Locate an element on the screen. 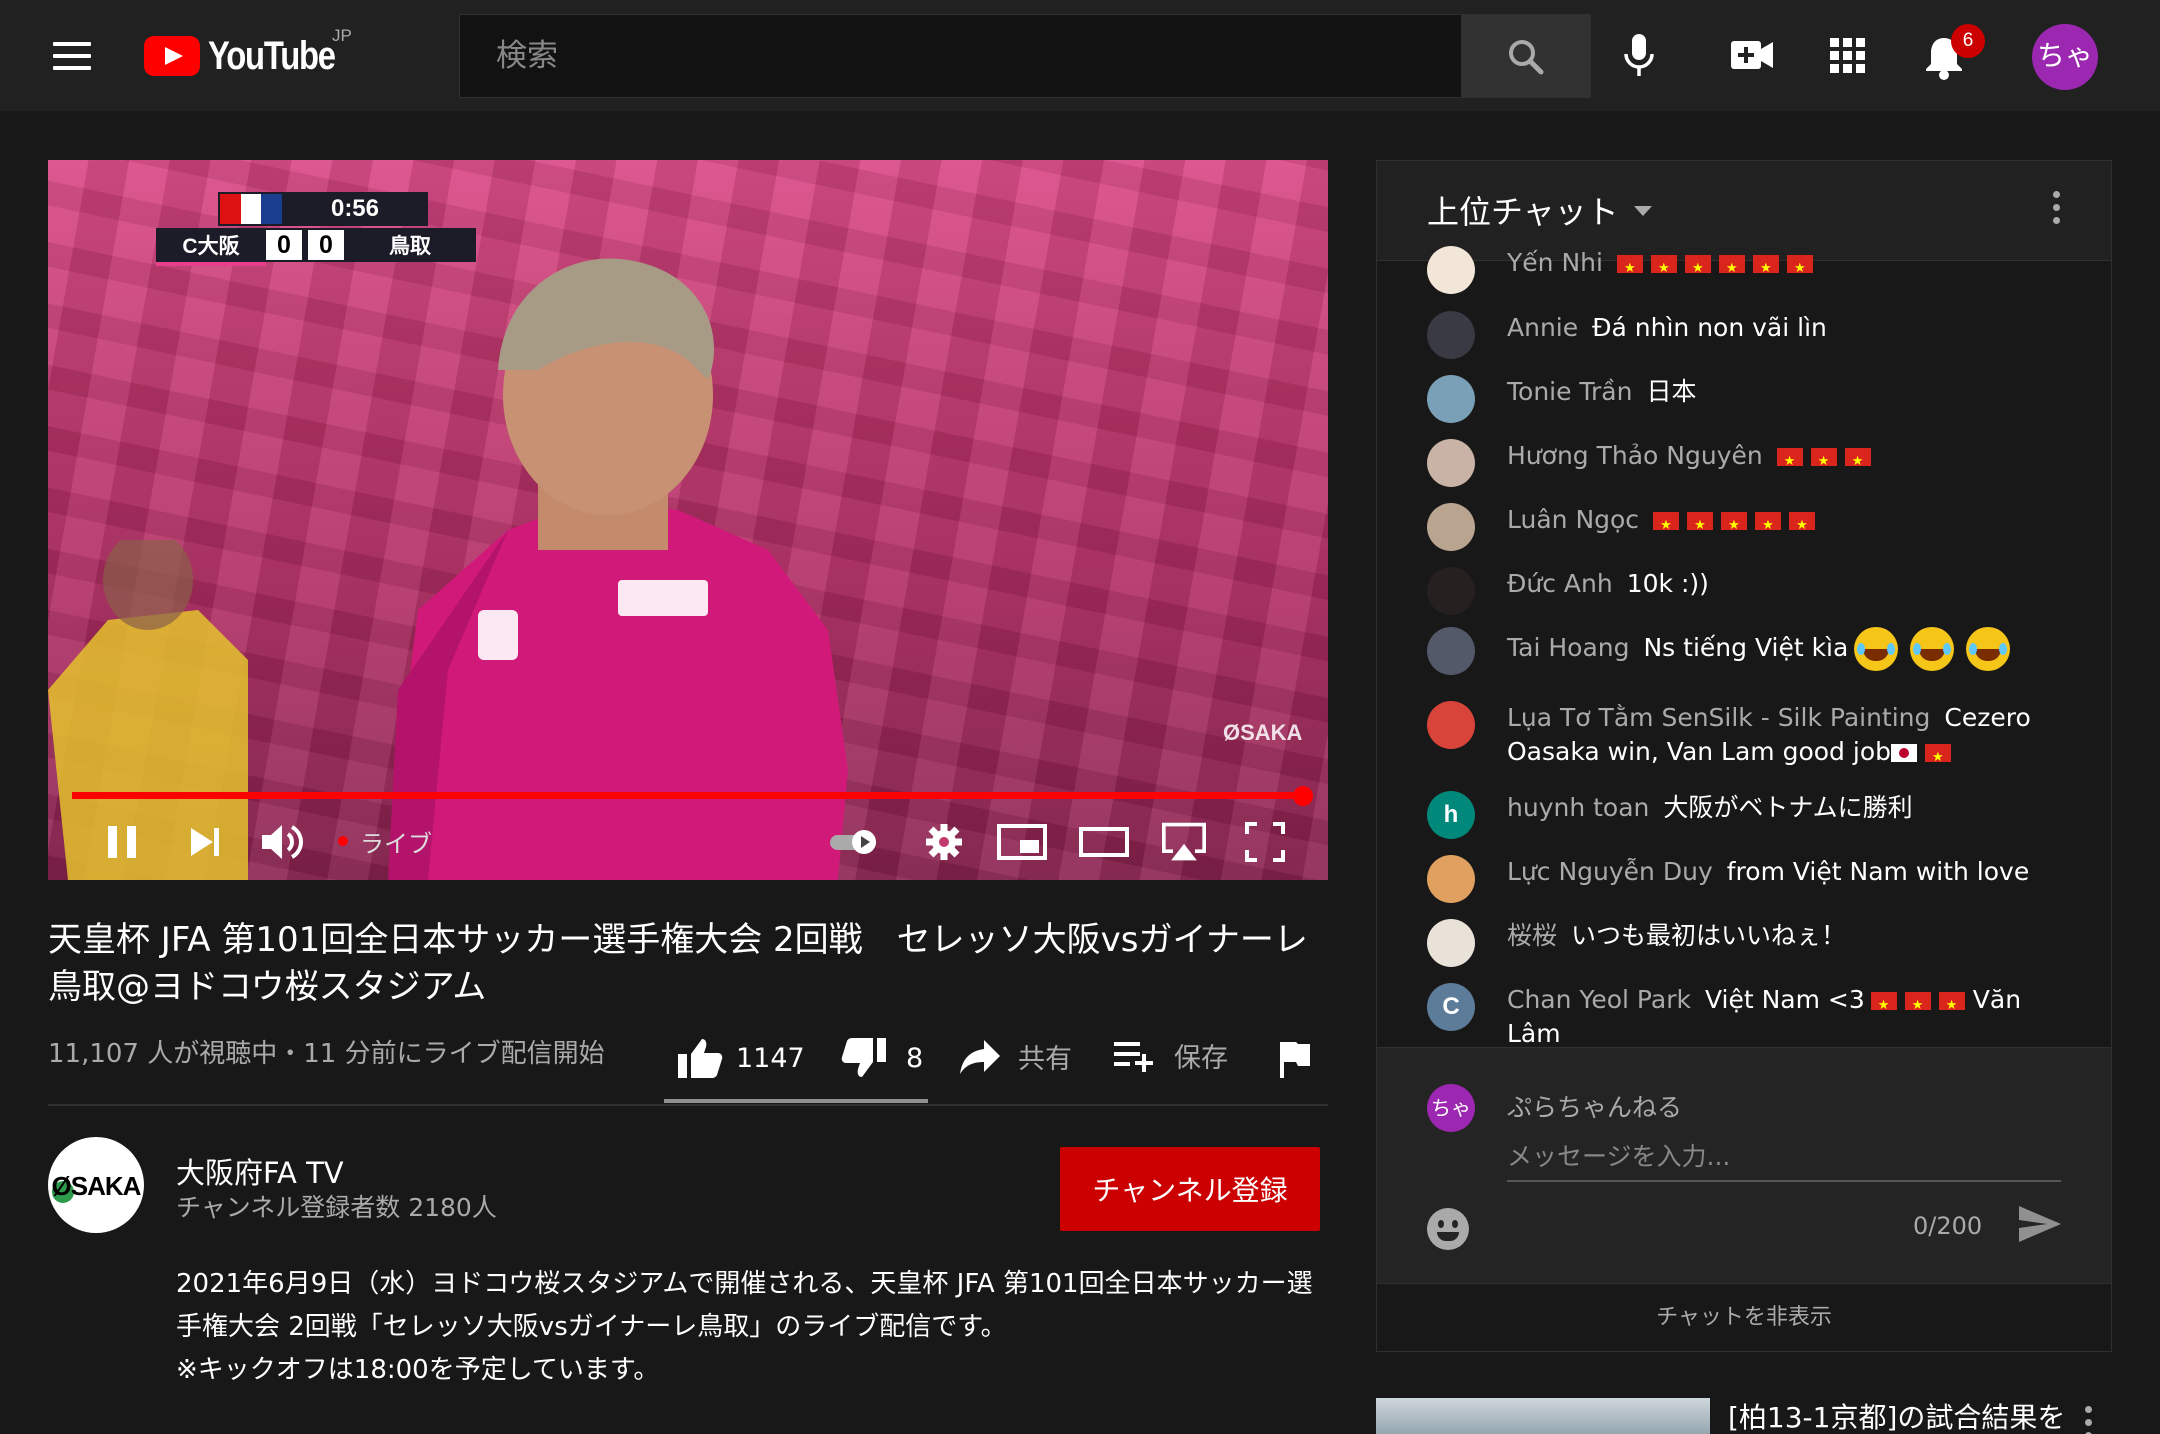 The image size is (2160, 1434). channel-avatar: ØSAKA is located at coordinates (96, 1185).